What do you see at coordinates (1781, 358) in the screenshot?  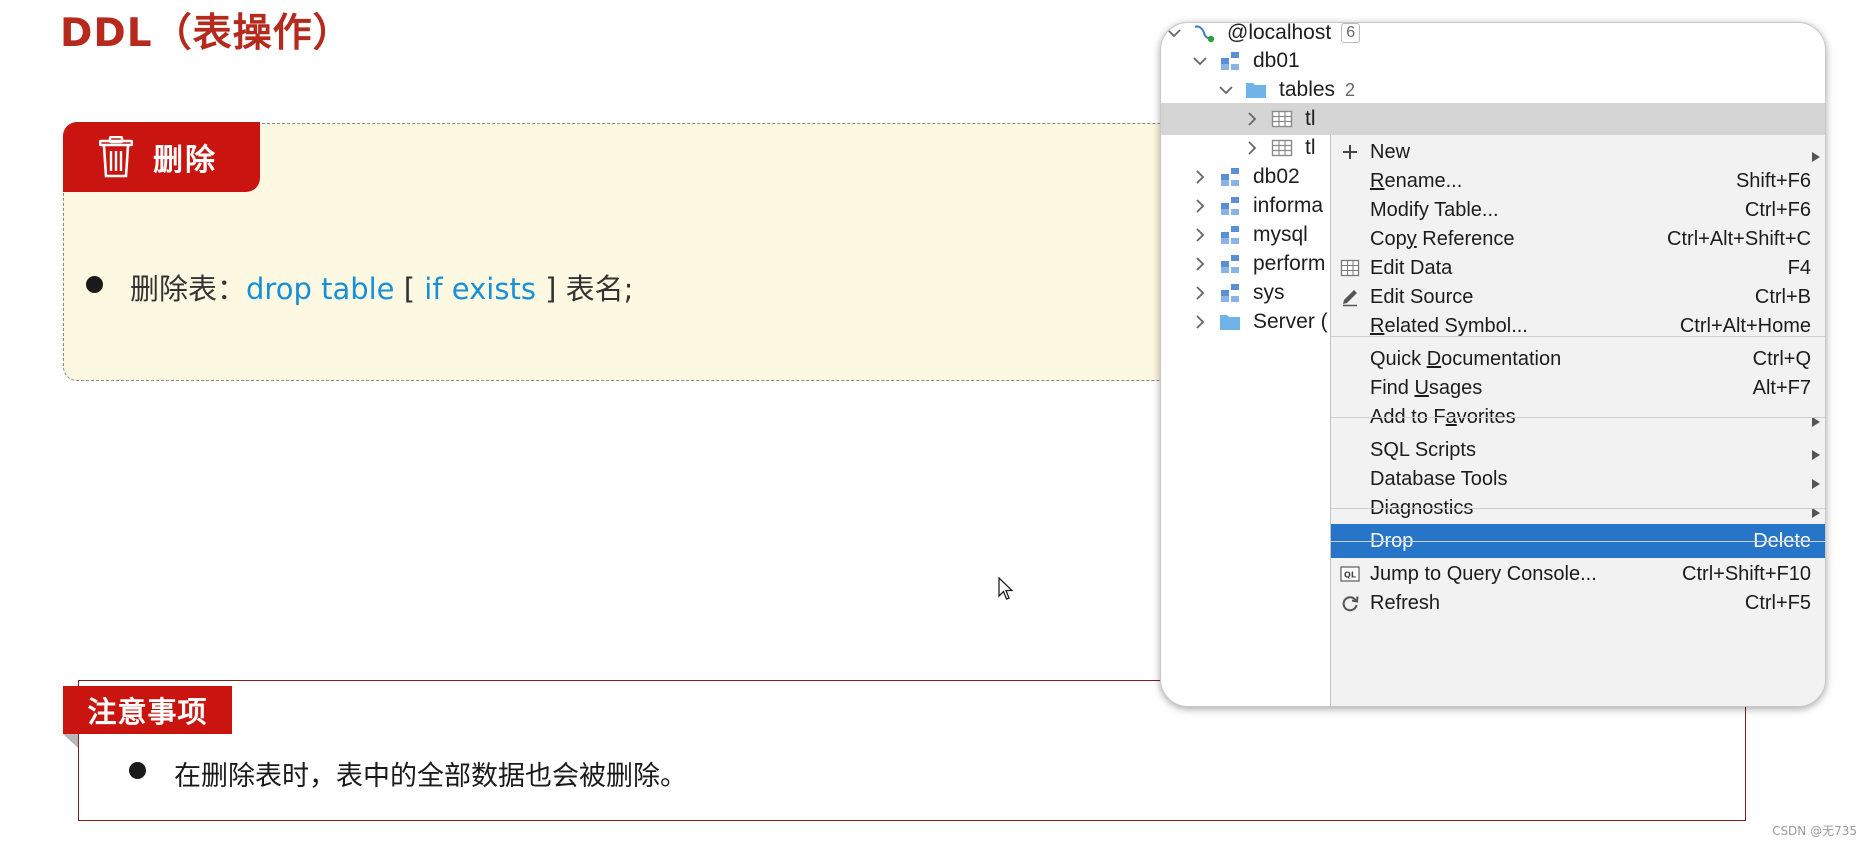 I see `menu-item-shortcut: Ctrl+Q` at bounding box center [1781, 358].